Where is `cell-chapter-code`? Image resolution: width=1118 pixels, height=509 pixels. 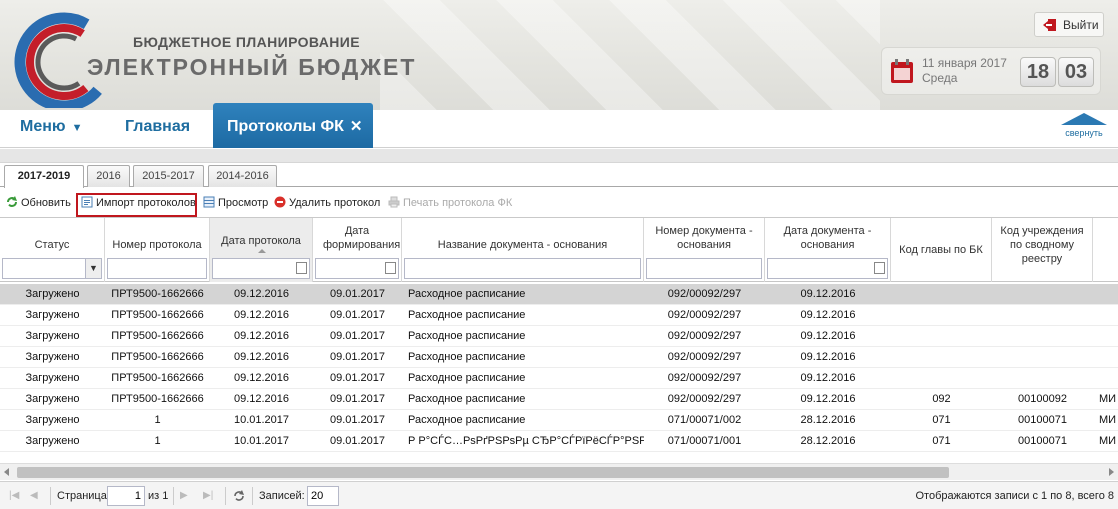 cell-chapter-code is located at coordinates (941, 357).